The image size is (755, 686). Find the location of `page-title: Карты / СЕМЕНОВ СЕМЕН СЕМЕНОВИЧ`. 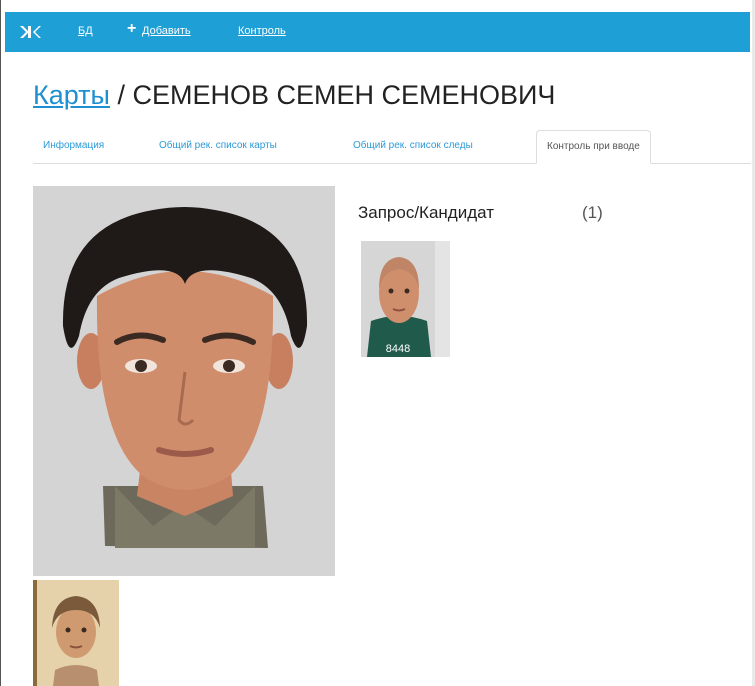

page-title: Карты / СЕМЕНОВ СЕМЕН СЕМЕНОВИЧ is located at coordinates (294, 95).